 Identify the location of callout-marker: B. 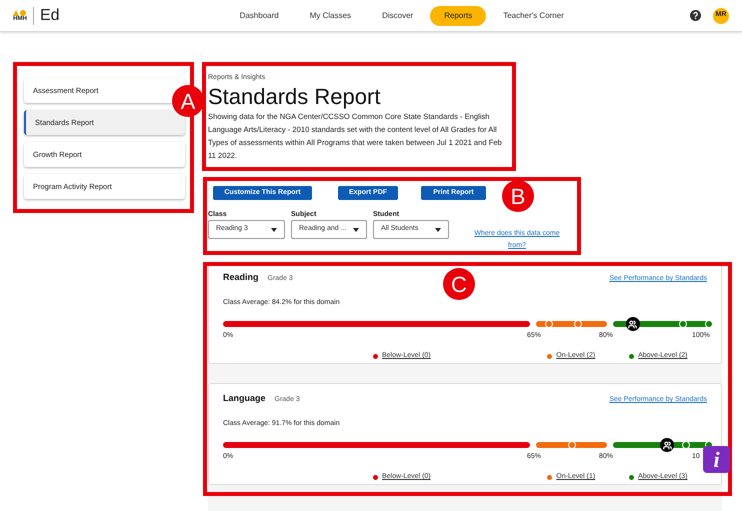
(518, 196).